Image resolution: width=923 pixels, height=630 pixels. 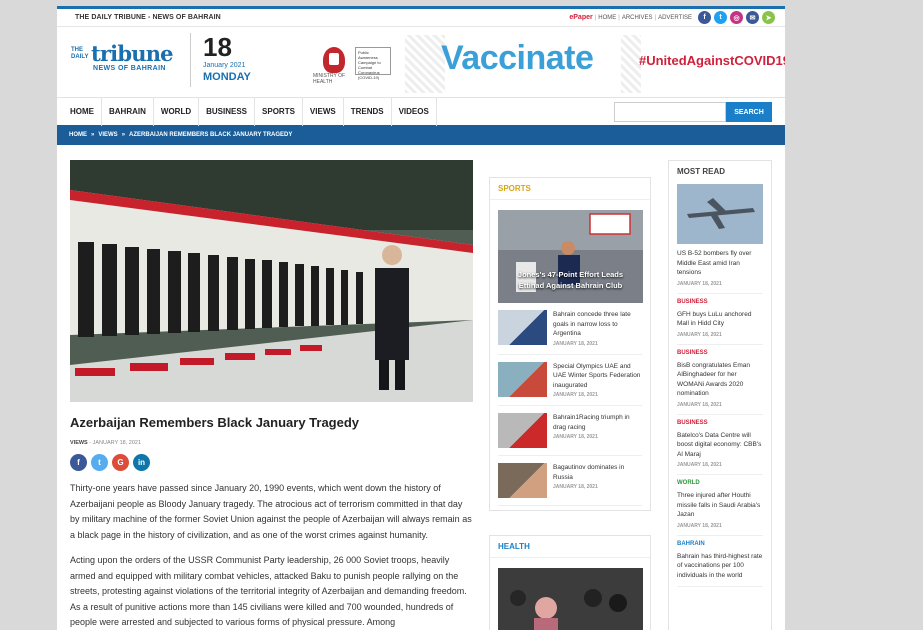 I want to click on sports-item-title: Bagautinov dominates in Russia, so click(x=597, y=472).